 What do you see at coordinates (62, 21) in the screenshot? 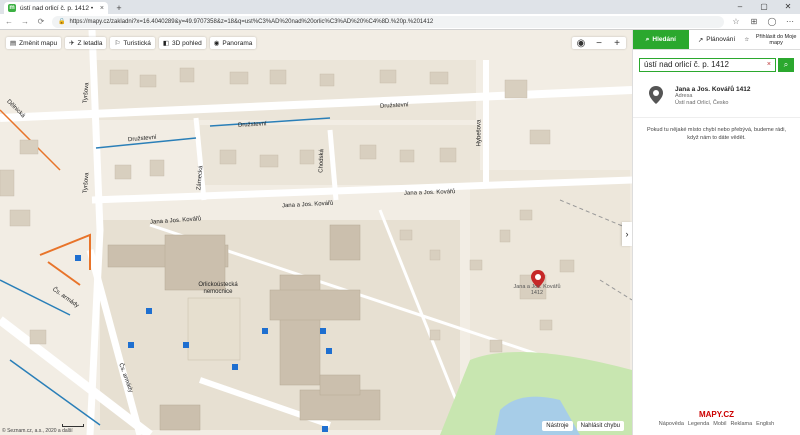
I see `lock-icon: 🔒` at bounding box center [62, 21].